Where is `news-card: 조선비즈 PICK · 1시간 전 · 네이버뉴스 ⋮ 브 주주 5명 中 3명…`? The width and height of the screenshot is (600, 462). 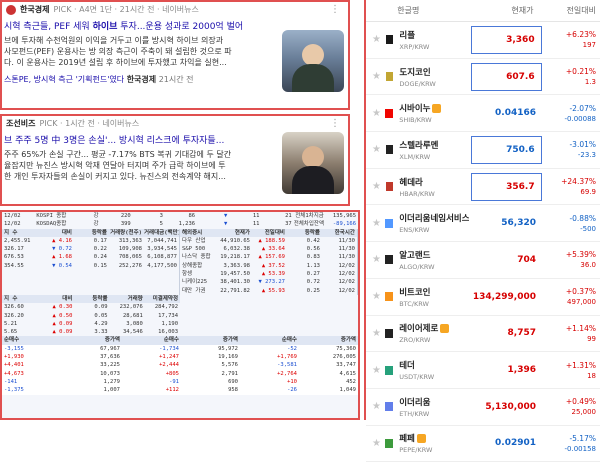 news-card: 조선비즈 PICK · 1시간 전 · 네이버뉴스 ⋮ 브 주주 5명 中 3명… is located at coordinates (175, 160).